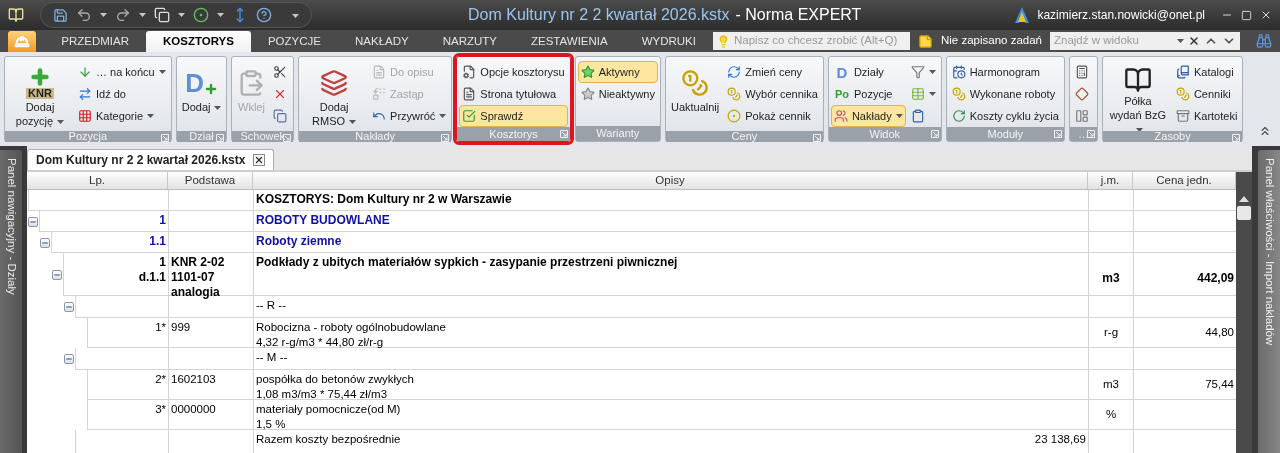 This screenshot has height=453, width=1280. What do you see at coordinates (1172, 136) in the screenshot?
I see `group-label: Zasoby` at bounding box center [1172, 136].